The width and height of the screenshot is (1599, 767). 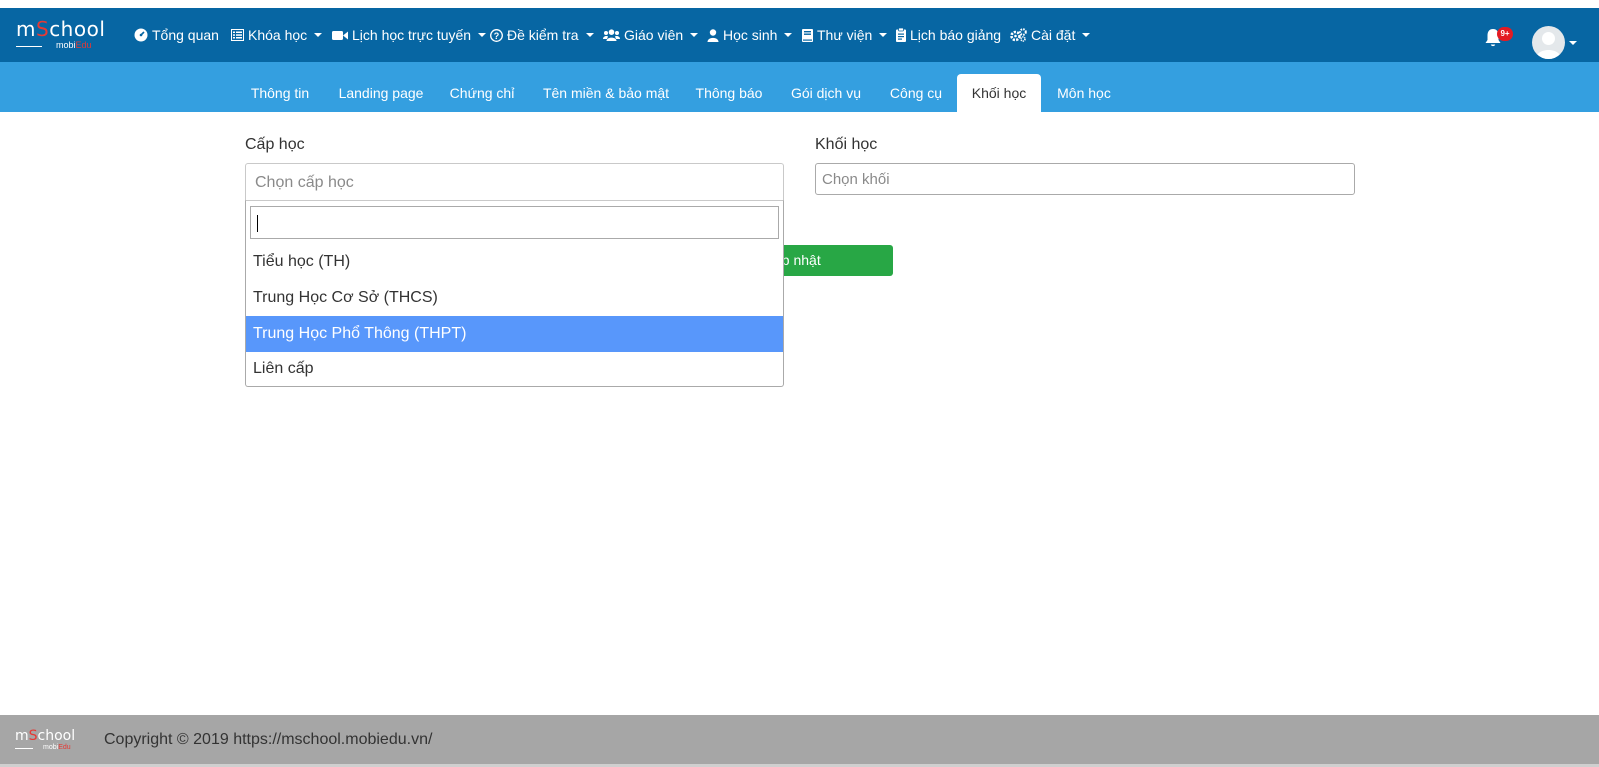 I want to click on footer-logo: mSchool mobiEdu, so click(x=48, y=741).